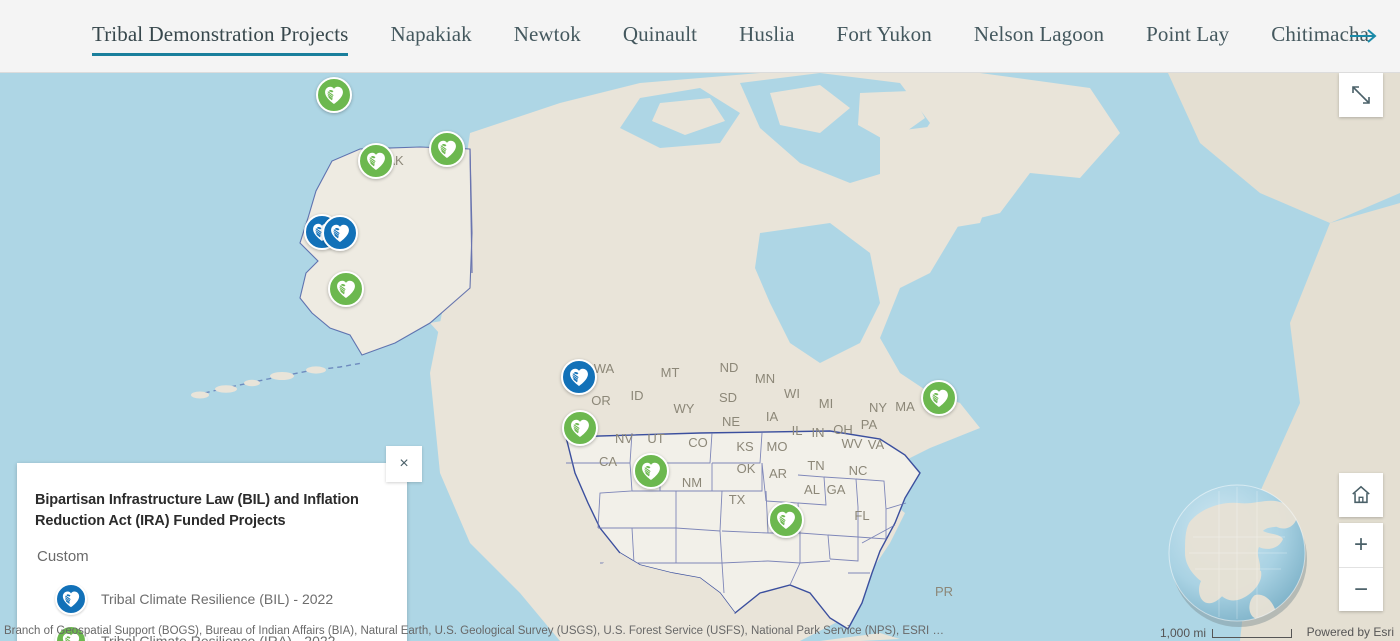  I want to click on state-label: NC, so click(858, 470).